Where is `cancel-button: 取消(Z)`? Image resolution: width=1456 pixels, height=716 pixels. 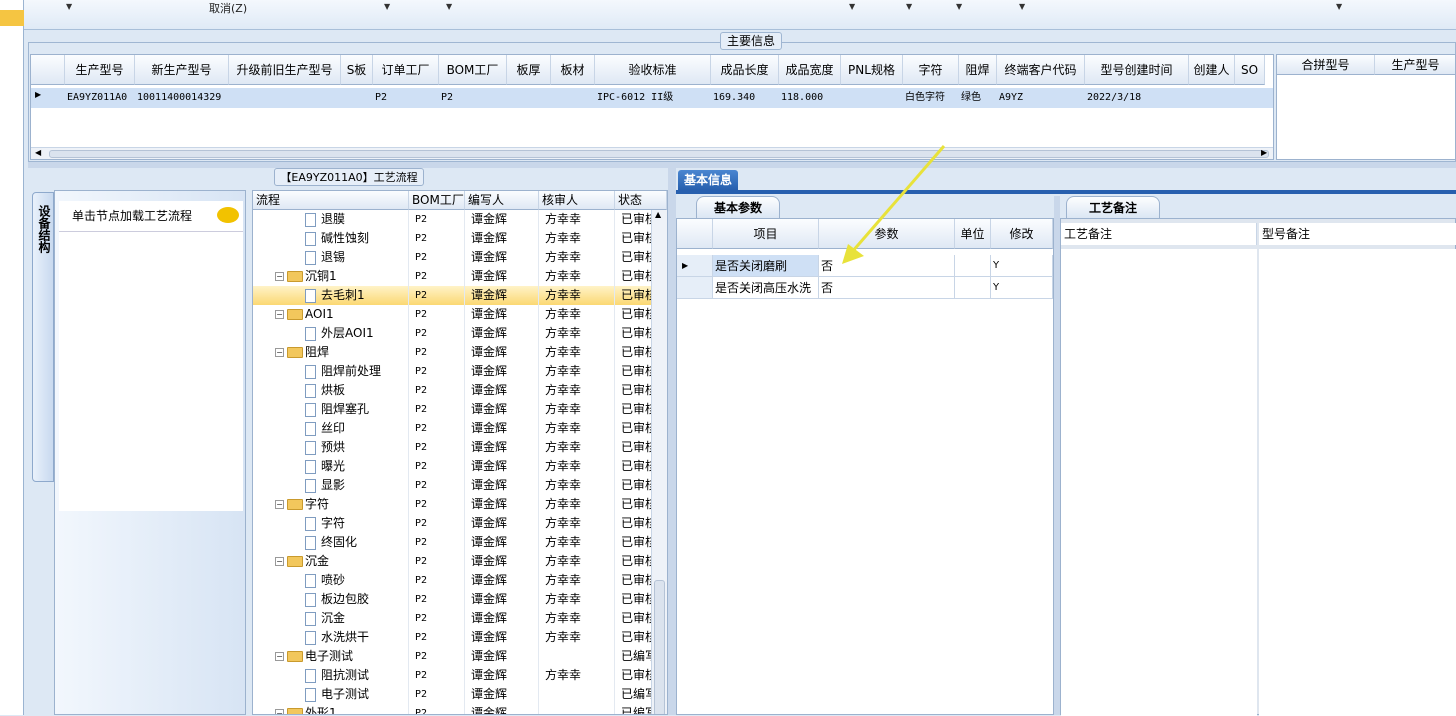 cancel-button: 取消(Z) is located at coordinates (228, 8).